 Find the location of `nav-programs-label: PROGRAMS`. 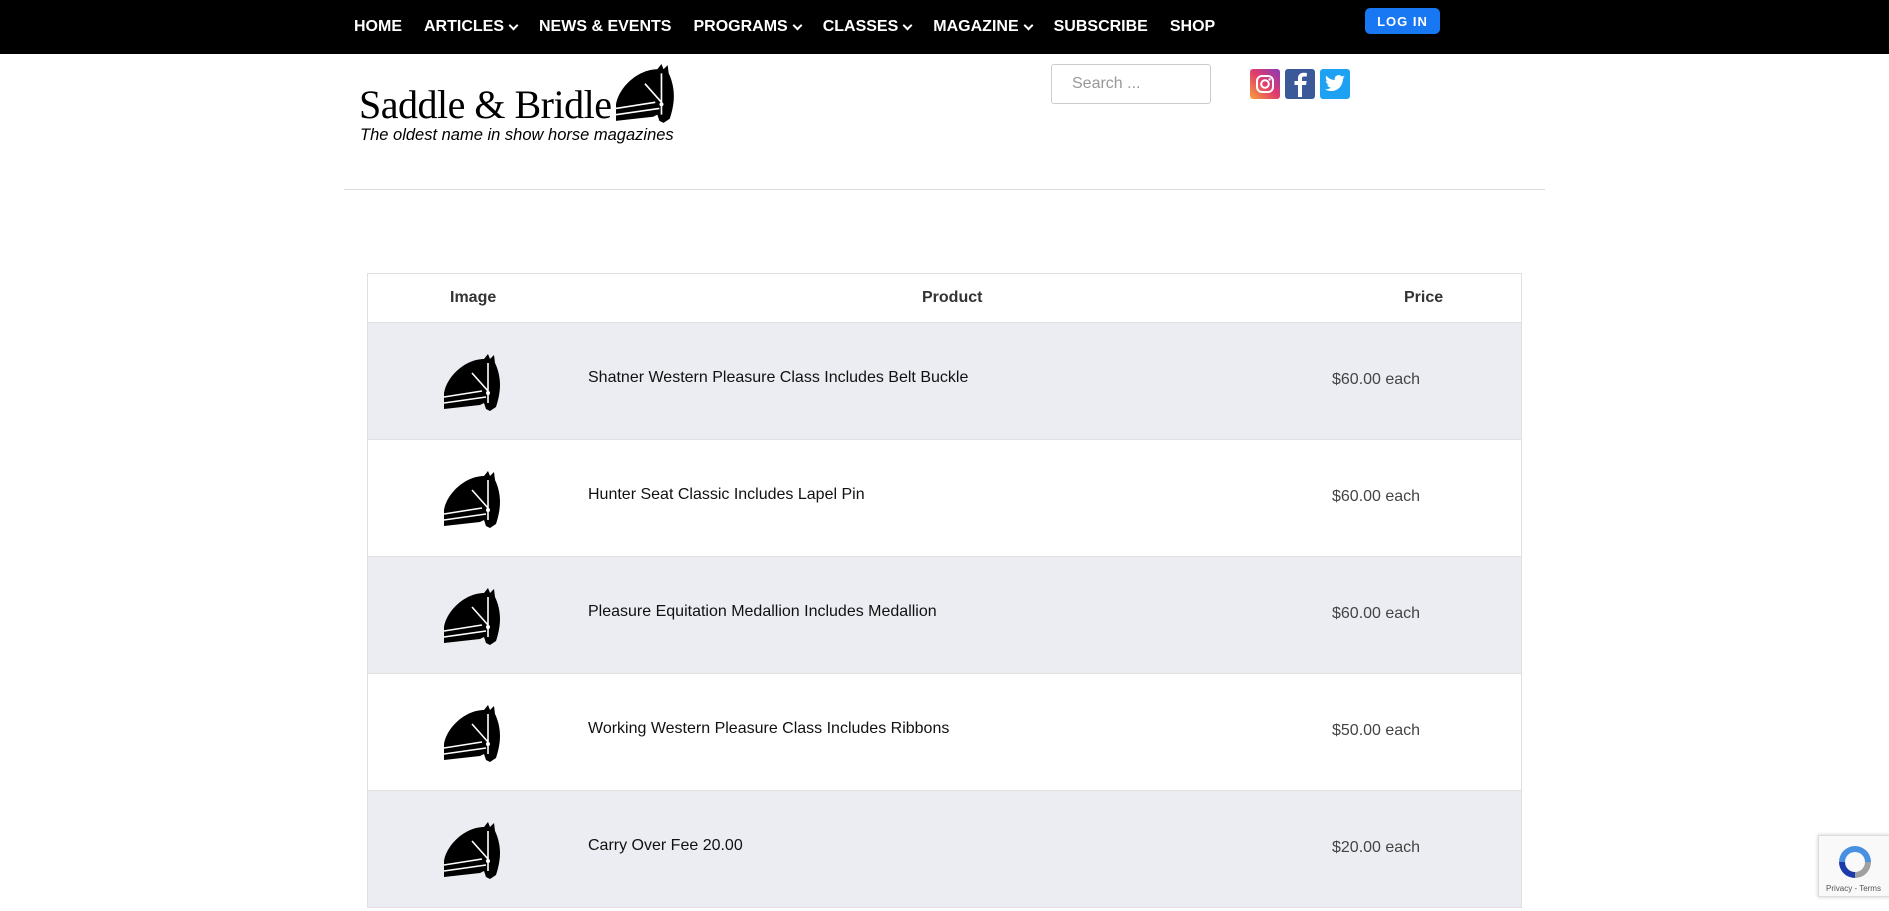

nav-programs-label: PROGRAMS is located at coordinates (740, 26).